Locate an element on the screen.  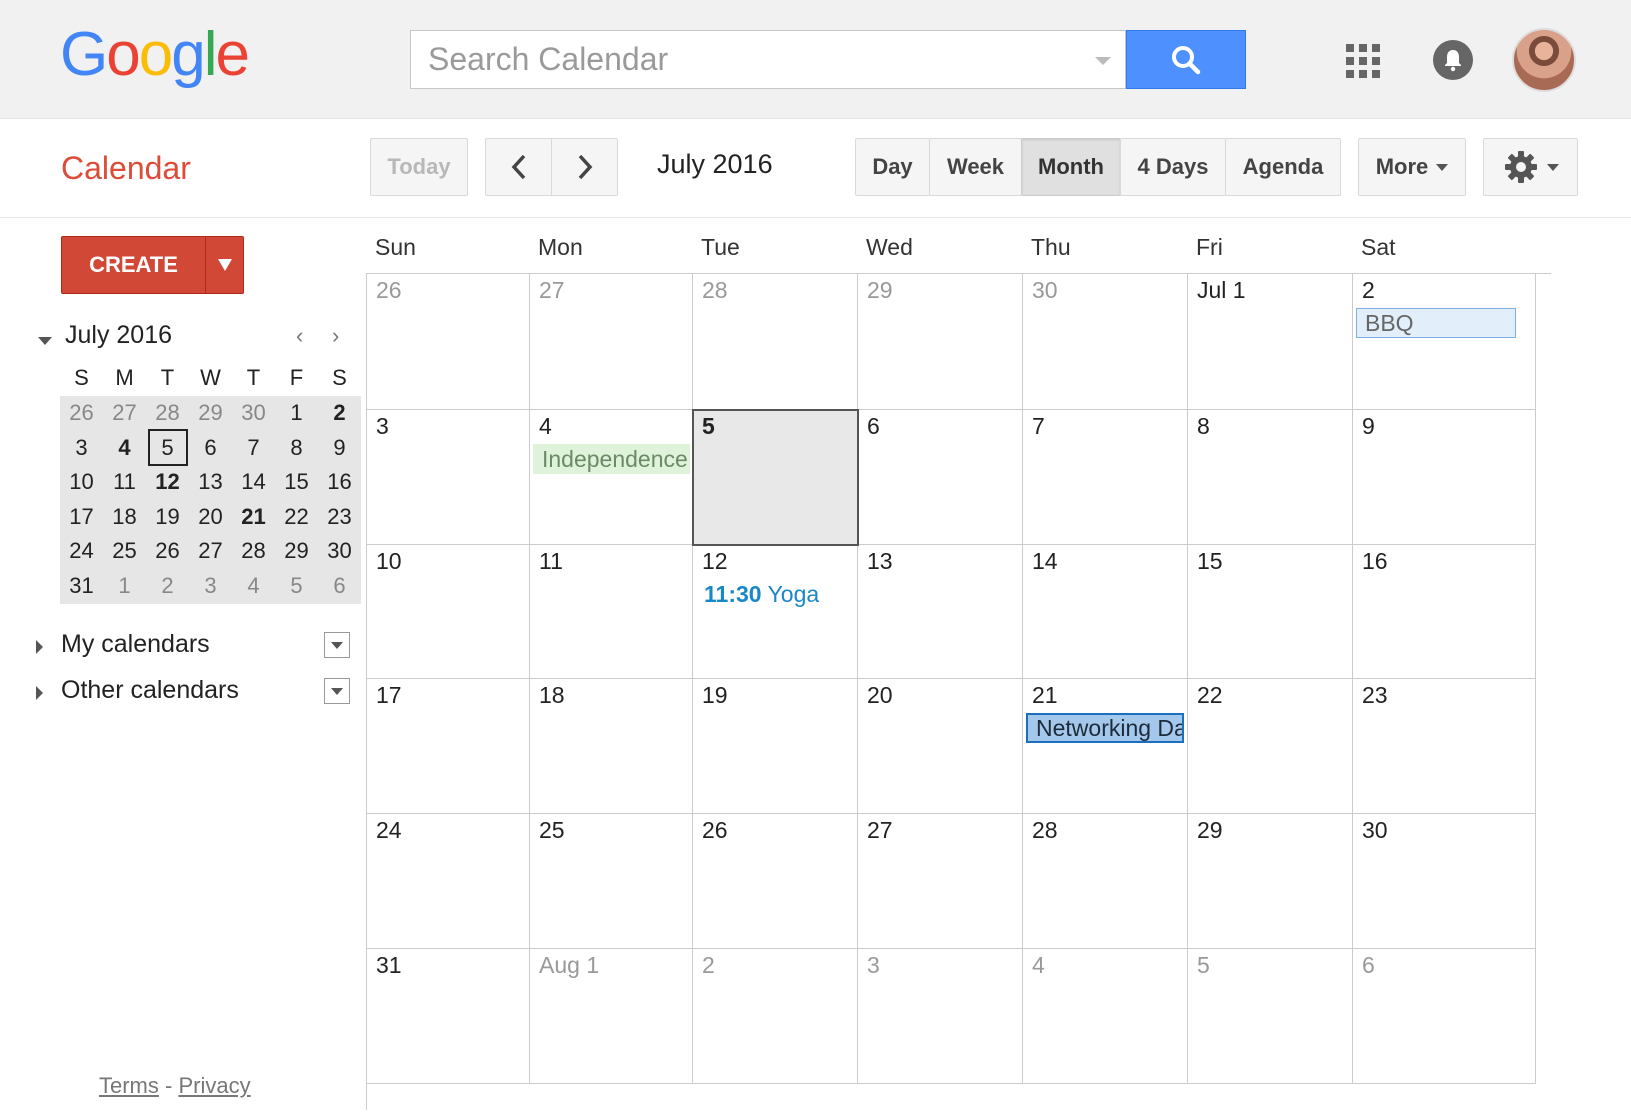
day-cell: 2 is located at coordinates (775, 1016).